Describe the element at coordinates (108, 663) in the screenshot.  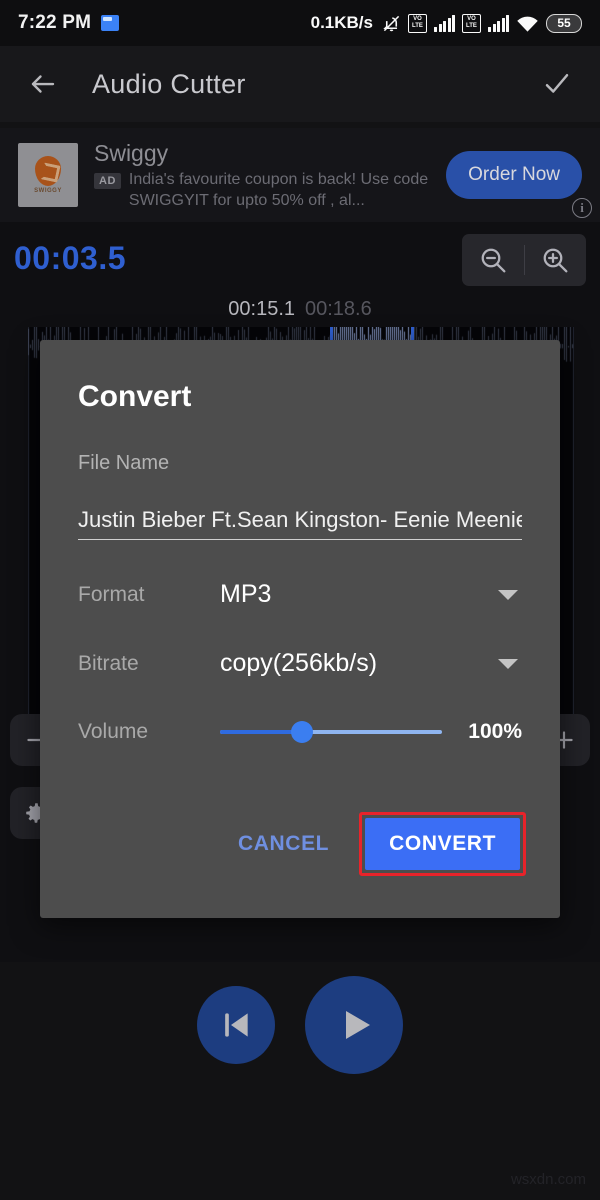
I see `bitrate-label: Bitrate` at that location.